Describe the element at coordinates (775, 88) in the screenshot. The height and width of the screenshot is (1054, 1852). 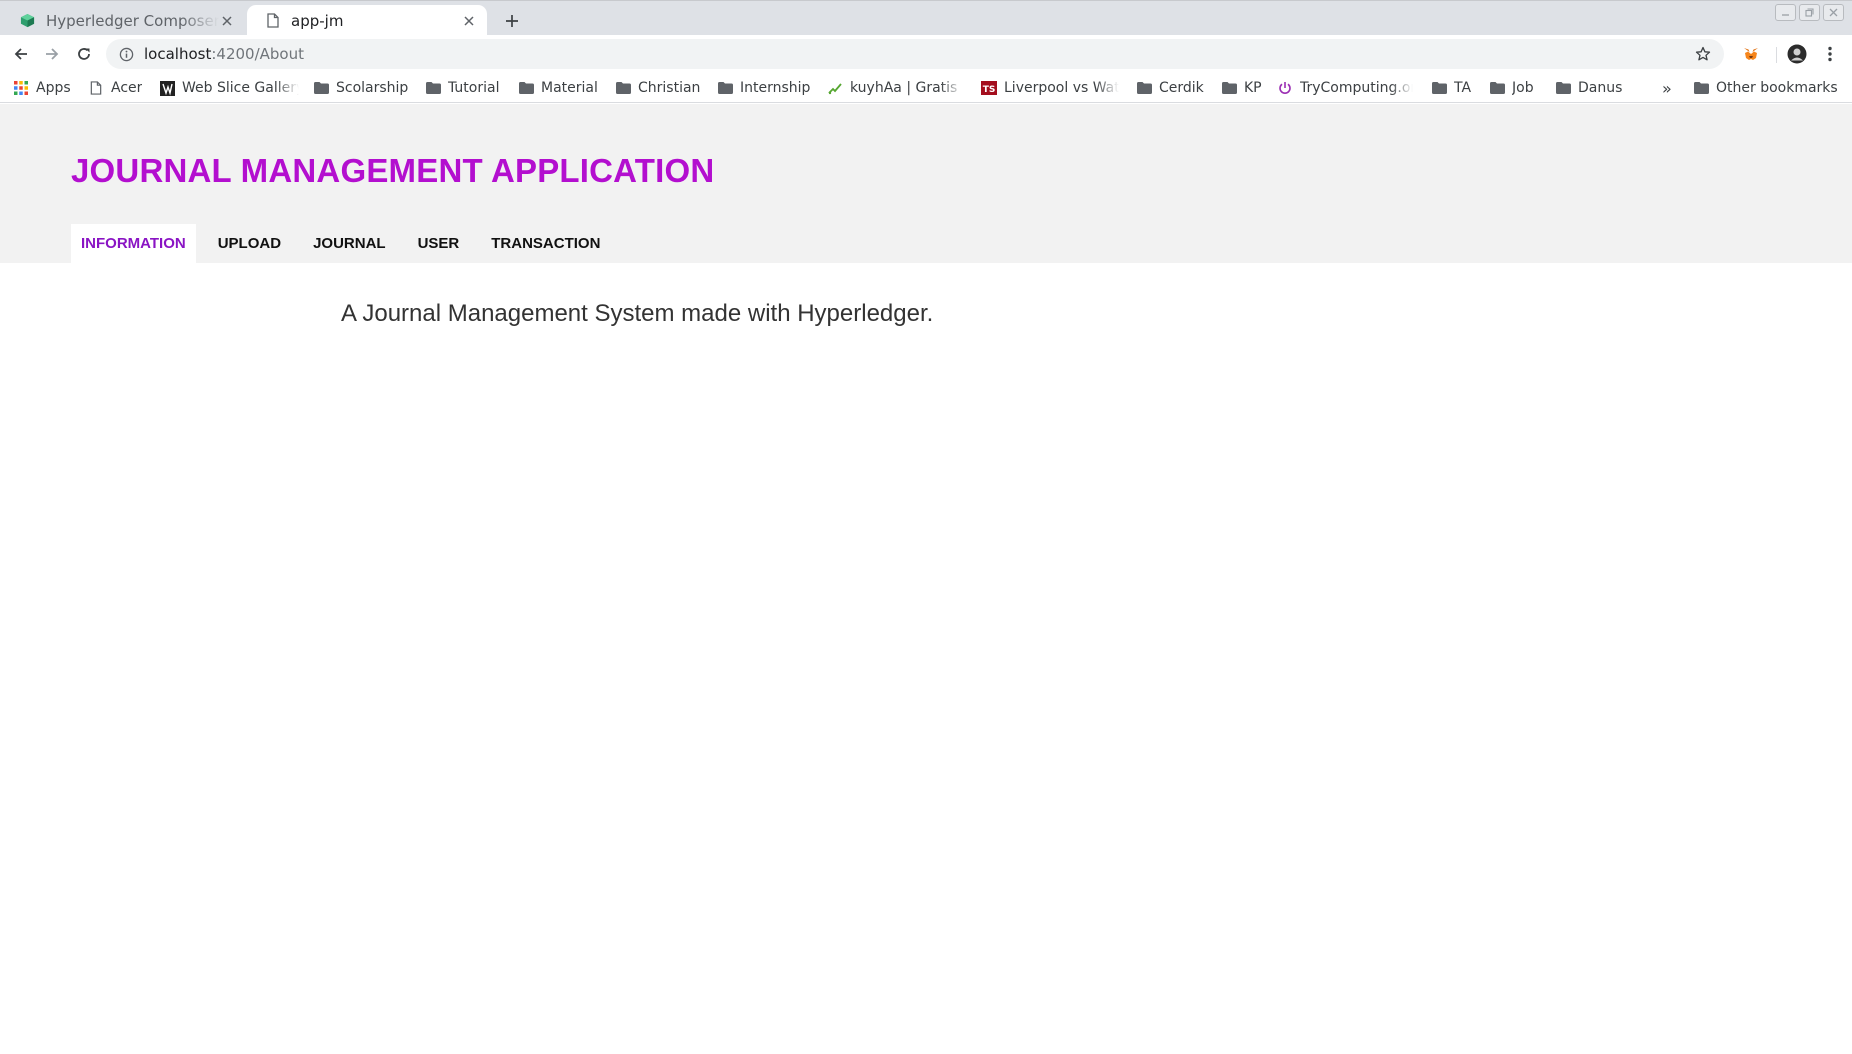
I see `bookmark-label: Internship` at that location.